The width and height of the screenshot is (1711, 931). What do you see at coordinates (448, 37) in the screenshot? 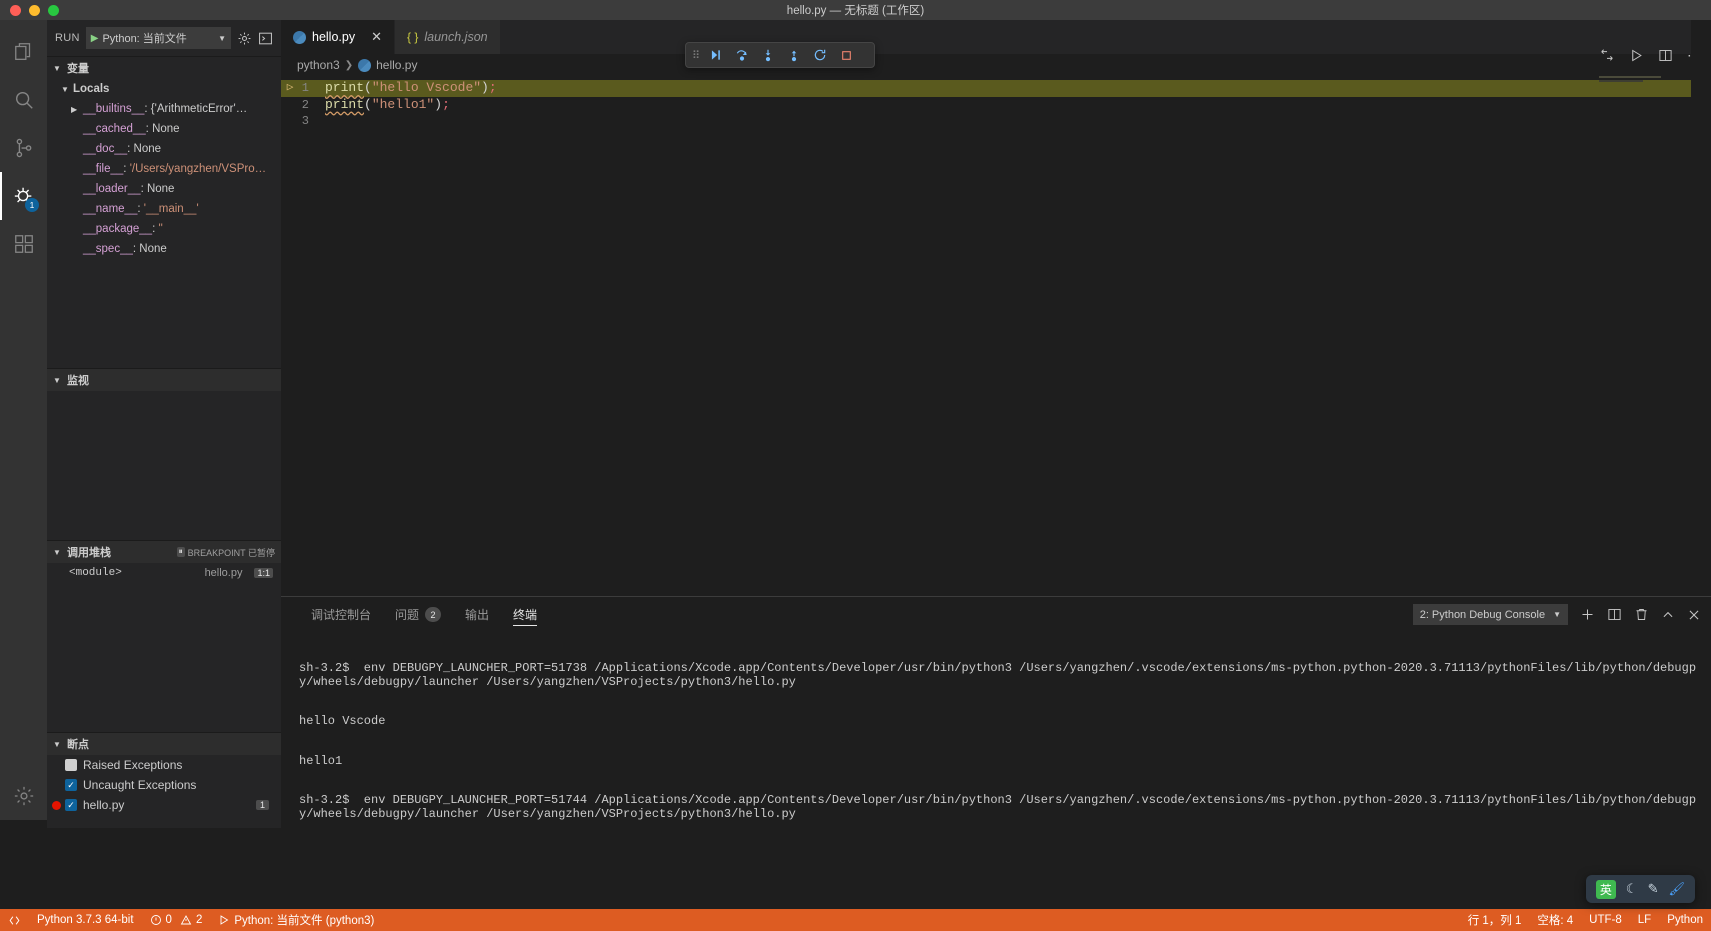
I see `tab-launch-json: { } launch.json` at bounding box center [448, 37].